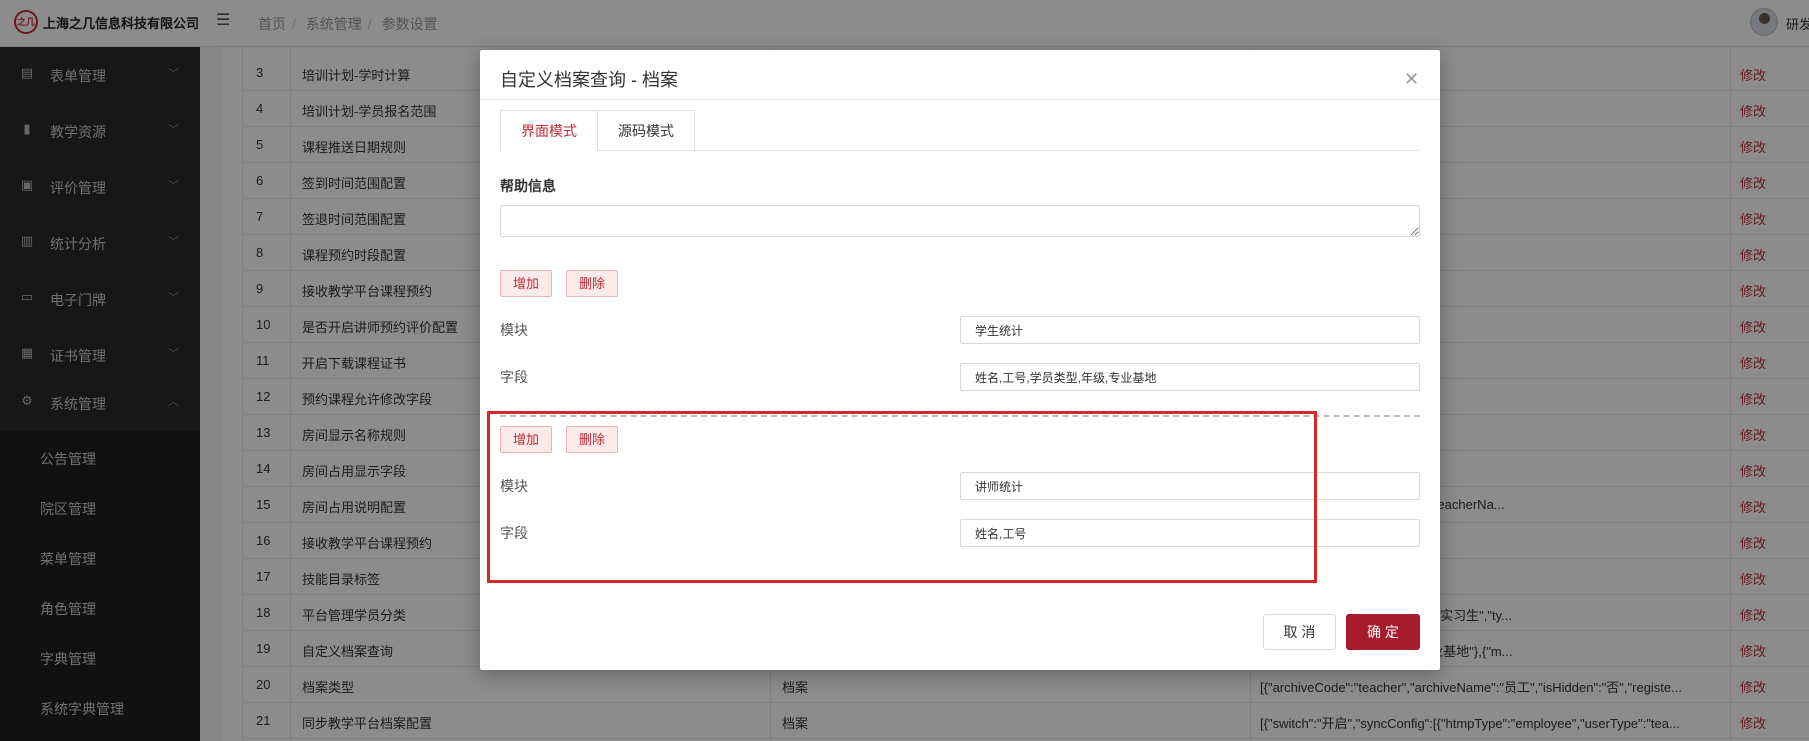 The height and width of the screenshot is (741, 1809). Describe the element at coordinates (589, 80) in the screenshot. I see `dialog-title: 自定义档案查询 - 档案` at that location.